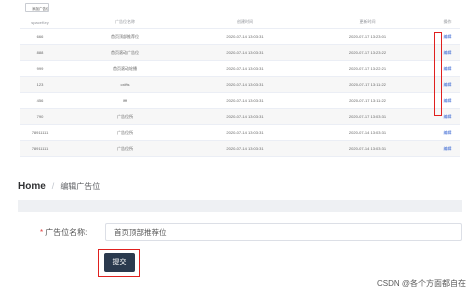  What do you see at coordinates (119, 262) in the screenshot?
I see `submit-button: 提交` at bounding box center [119, 262].